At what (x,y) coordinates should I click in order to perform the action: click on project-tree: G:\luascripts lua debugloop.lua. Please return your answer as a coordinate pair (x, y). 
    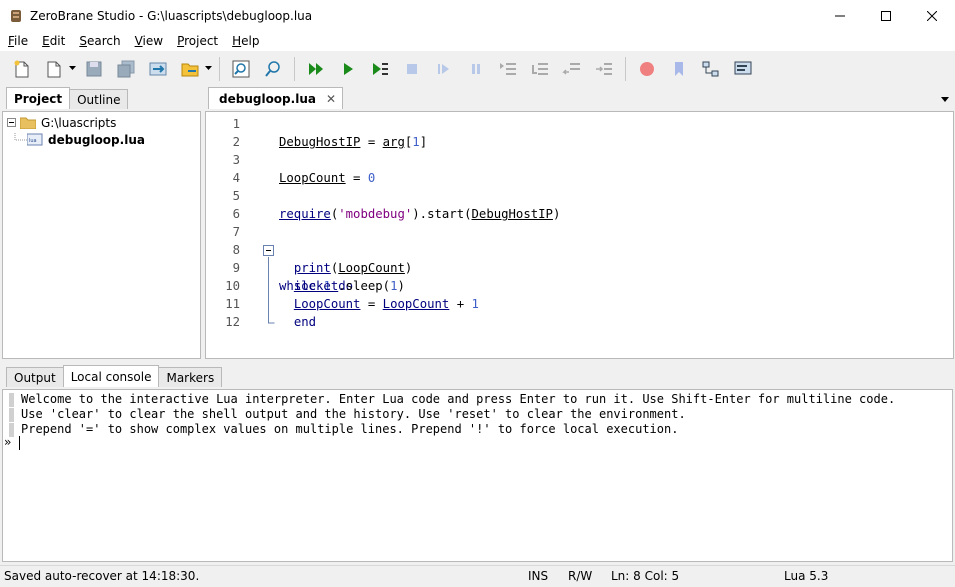
    Looking at the image, I should click on (101, 235).